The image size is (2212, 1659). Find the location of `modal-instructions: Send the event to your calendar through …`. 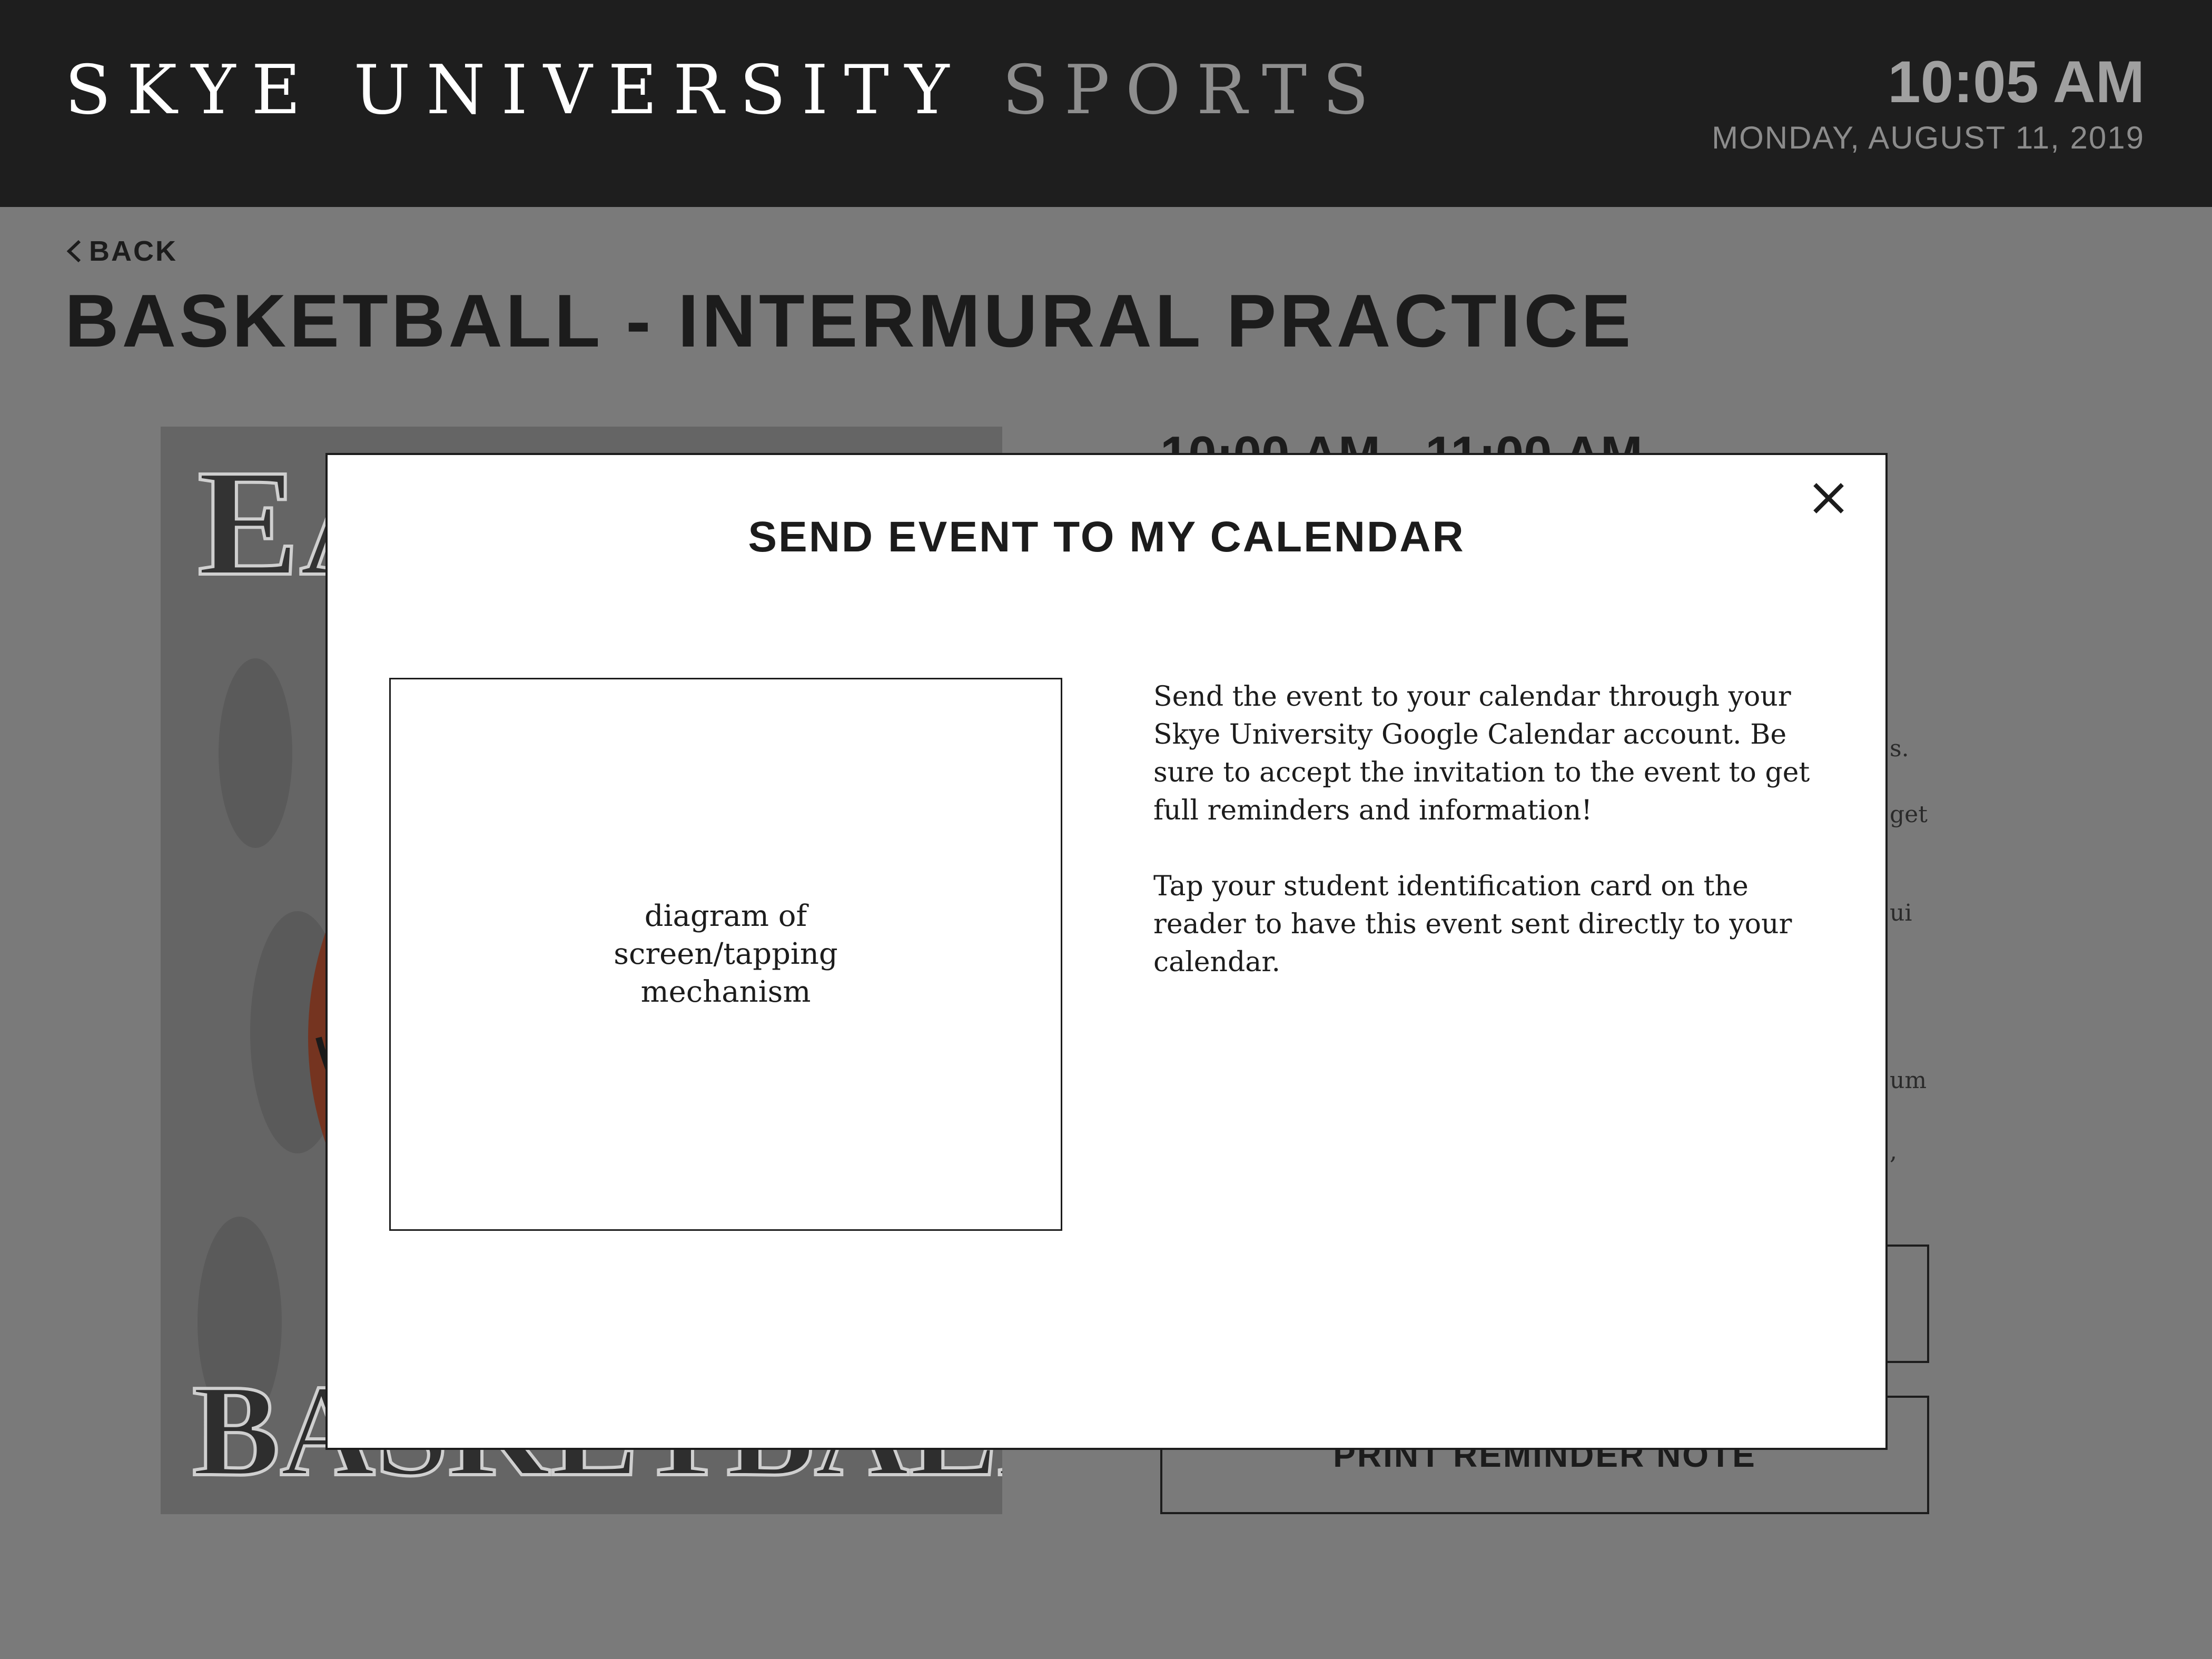

modal-instructions: Send the event to your calendar through … is located at coordinates (1495, 848).